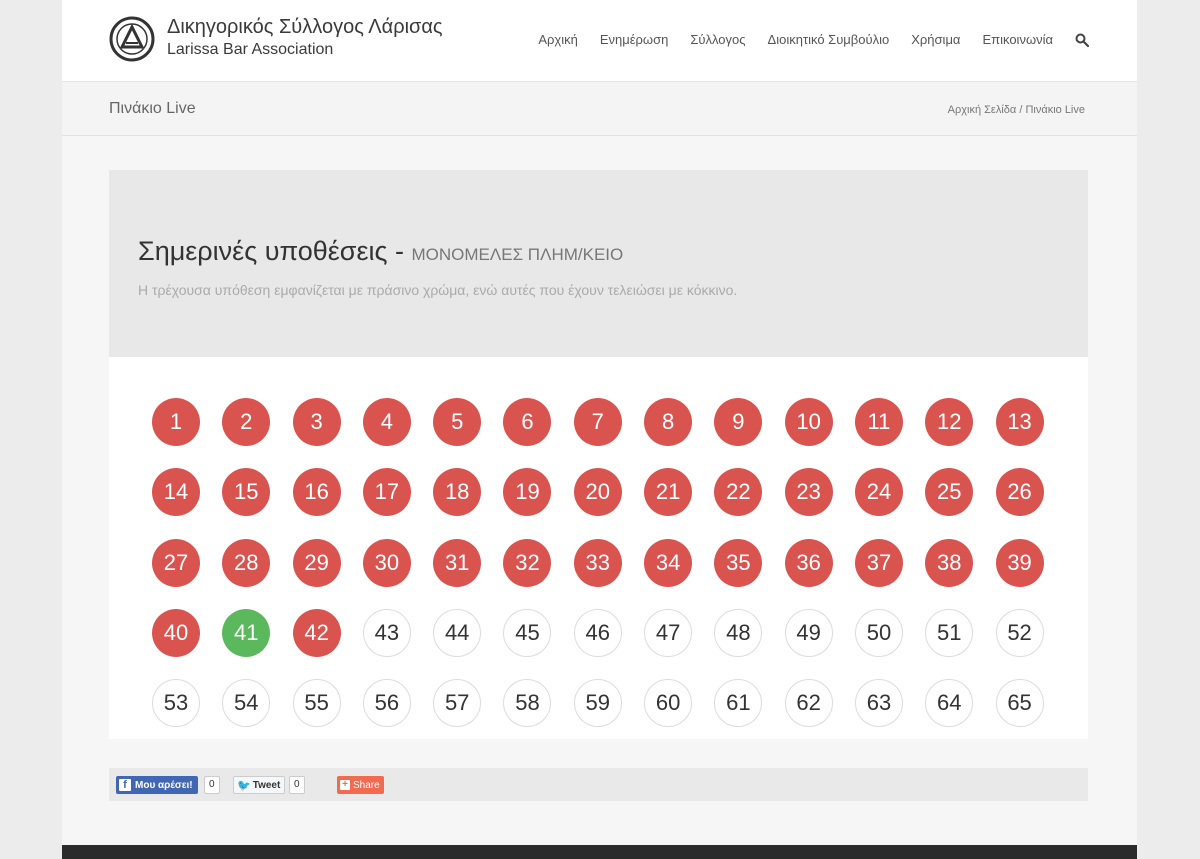 The image size is (1200, 859). What do you see at coordinates (829, 39) in the screenshot?
I see `nav-board: Διοικητικό Συμβούλιο` at bounding box center [829, 39].